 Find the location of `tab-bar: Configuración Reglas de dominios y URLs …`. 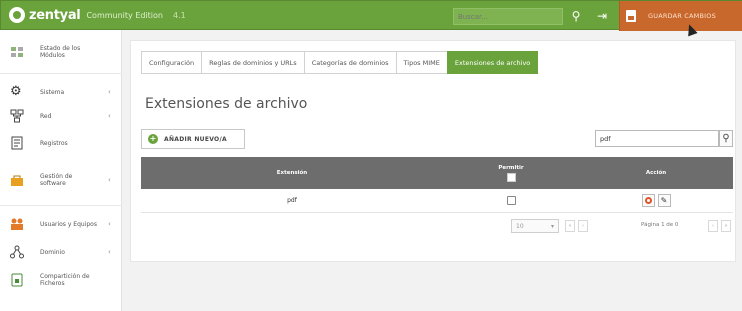

tab-bar: Configuración Reglas de dominios y URLs … is located at coordinates (340, 62).